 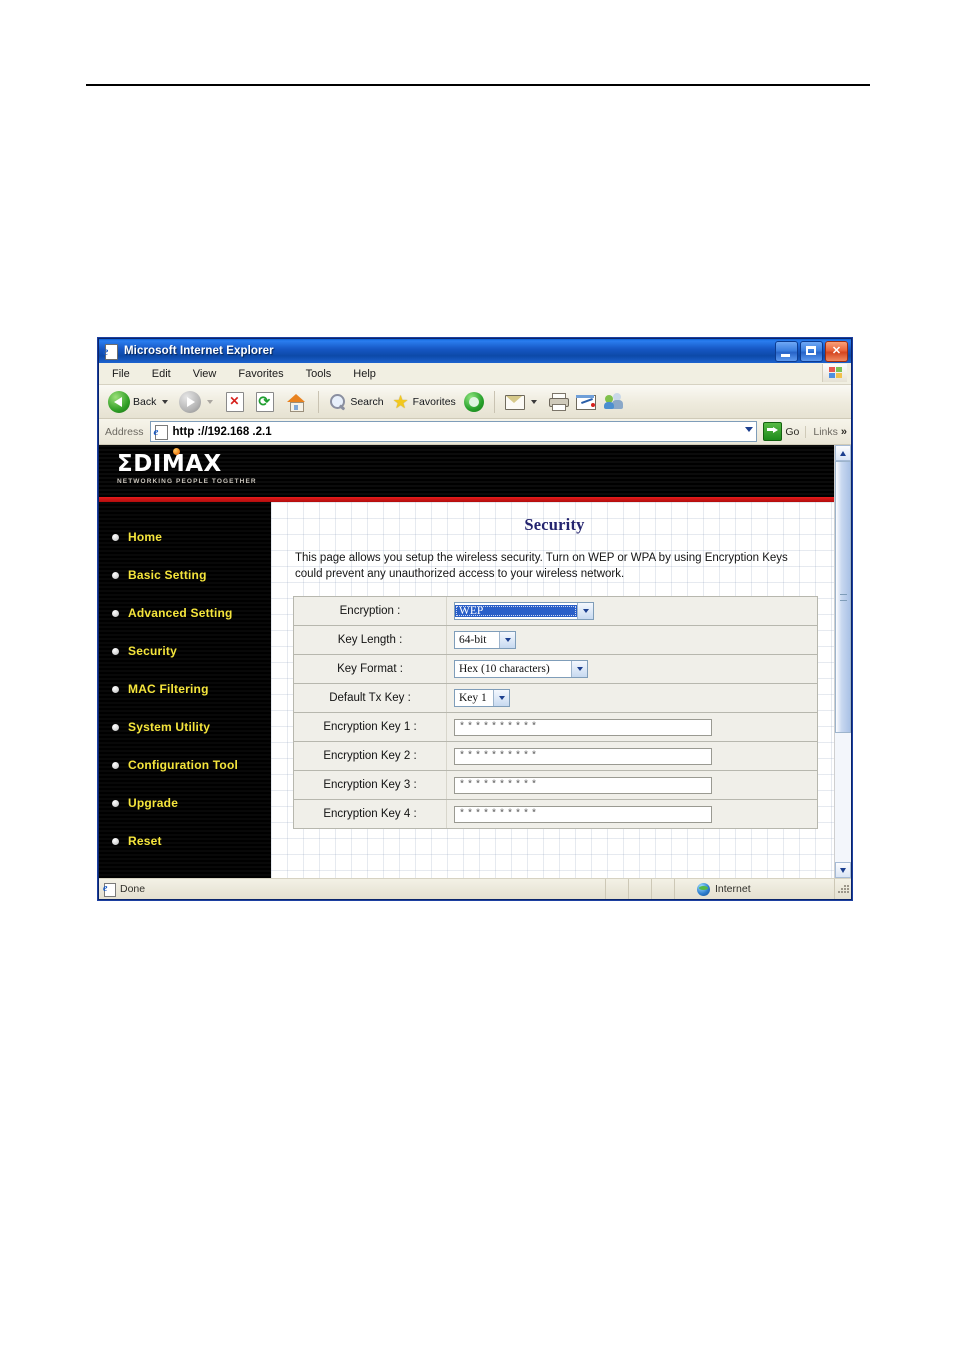 I want to click on go-button: Go, so click(x=781, y=431).